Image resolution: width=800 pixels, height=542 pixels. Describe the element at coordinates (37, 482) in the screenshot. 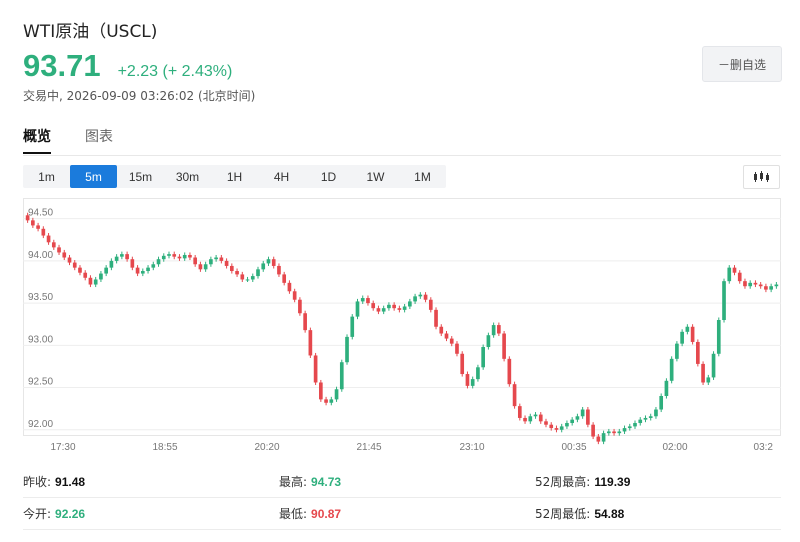

I see `stat-label: 昨收:` at that location.